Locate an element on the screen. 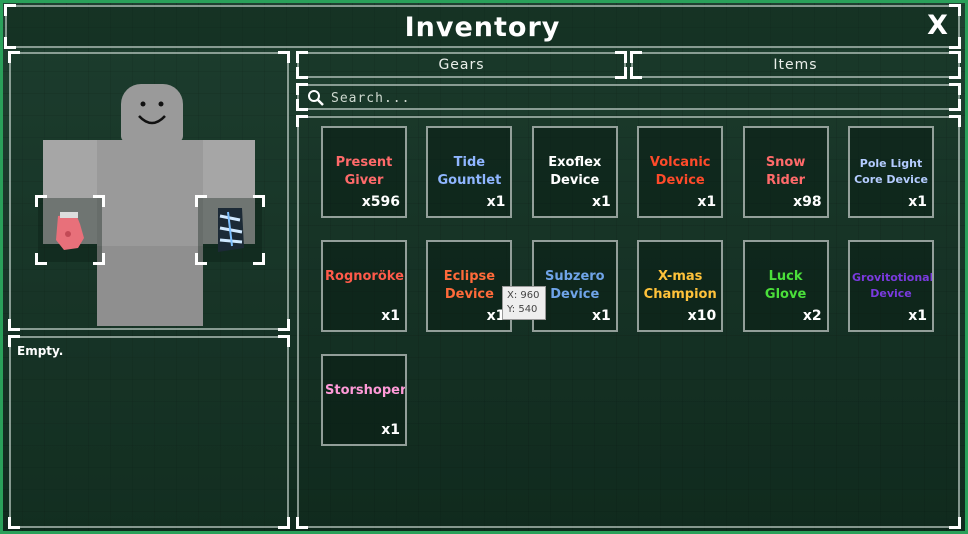 This screenshot has height=534, width=968. item-slot: Rognoröker x1 is located at coordinates (364, 286).